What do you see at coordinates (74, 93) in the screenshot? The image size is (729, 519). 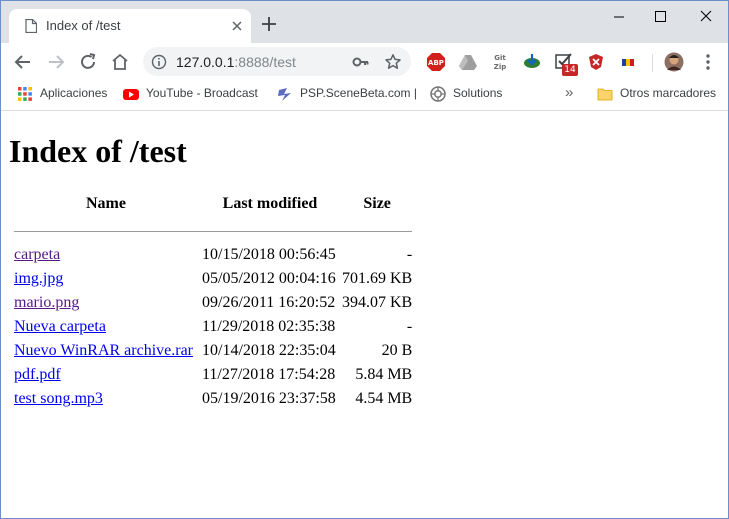 I see `bookmark-label: Aplicaciones` at bounding box center [74, 93].